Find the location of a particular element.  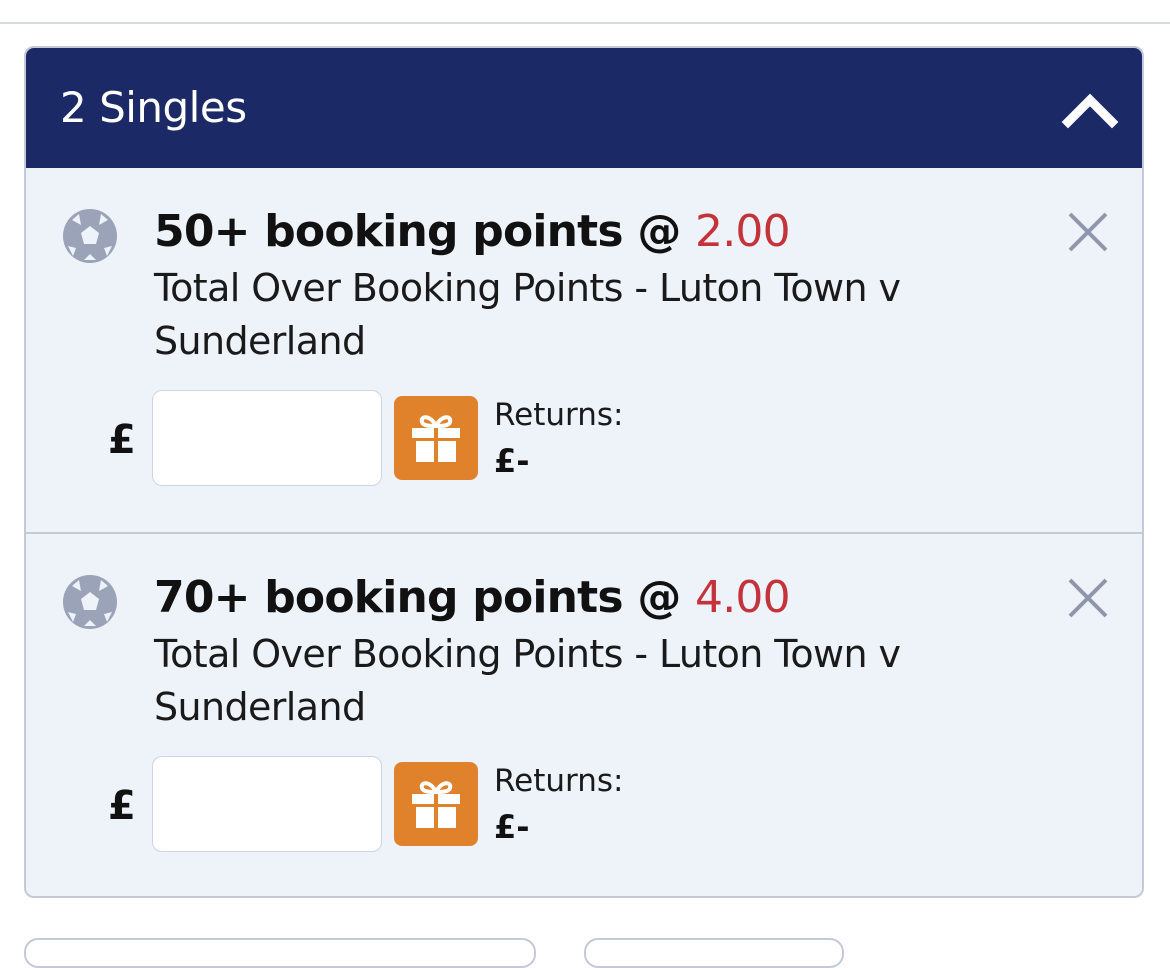

collapse-button is located at coordinates (1090, 110).